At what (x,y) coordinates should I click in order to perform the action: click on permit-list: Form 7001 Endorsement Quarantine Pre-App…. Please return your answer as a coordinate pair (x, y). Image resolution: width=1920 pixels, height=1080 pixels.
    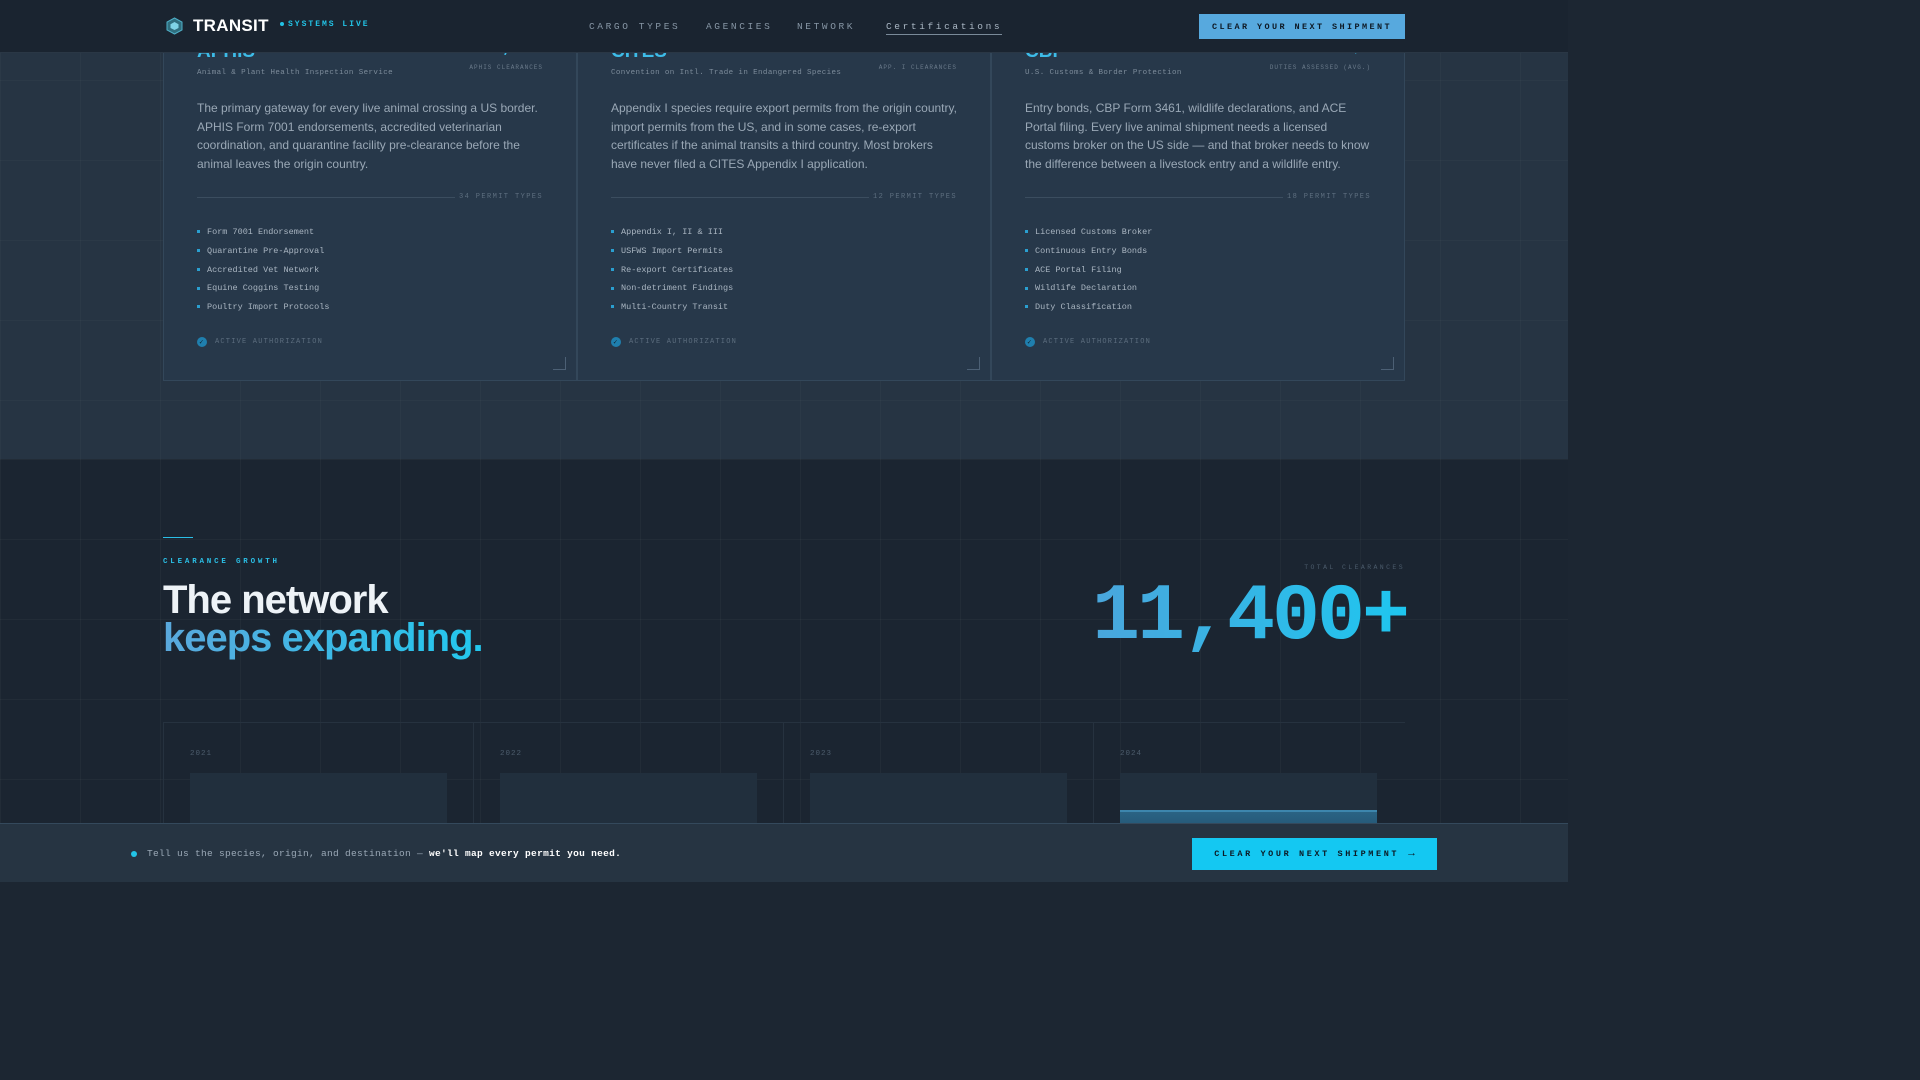
    Looking at the image, I should click on (263, 270).